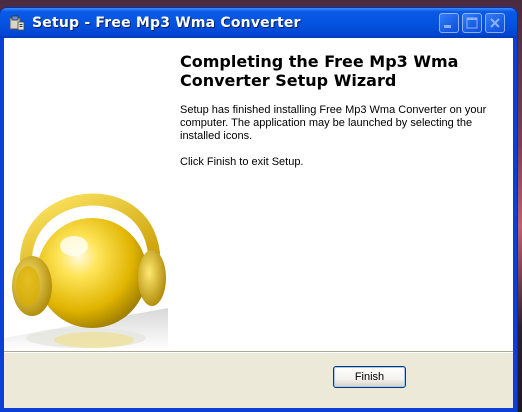  I want to click on maximize-icon, so click(472, 26).